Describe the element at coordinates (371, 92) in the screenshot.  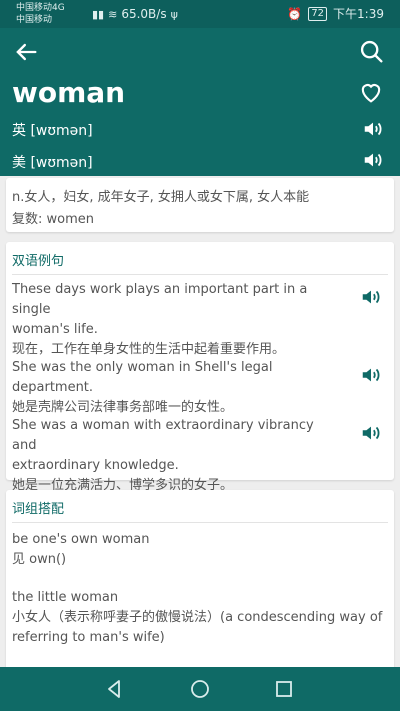
I see `heart-icon` at that location.